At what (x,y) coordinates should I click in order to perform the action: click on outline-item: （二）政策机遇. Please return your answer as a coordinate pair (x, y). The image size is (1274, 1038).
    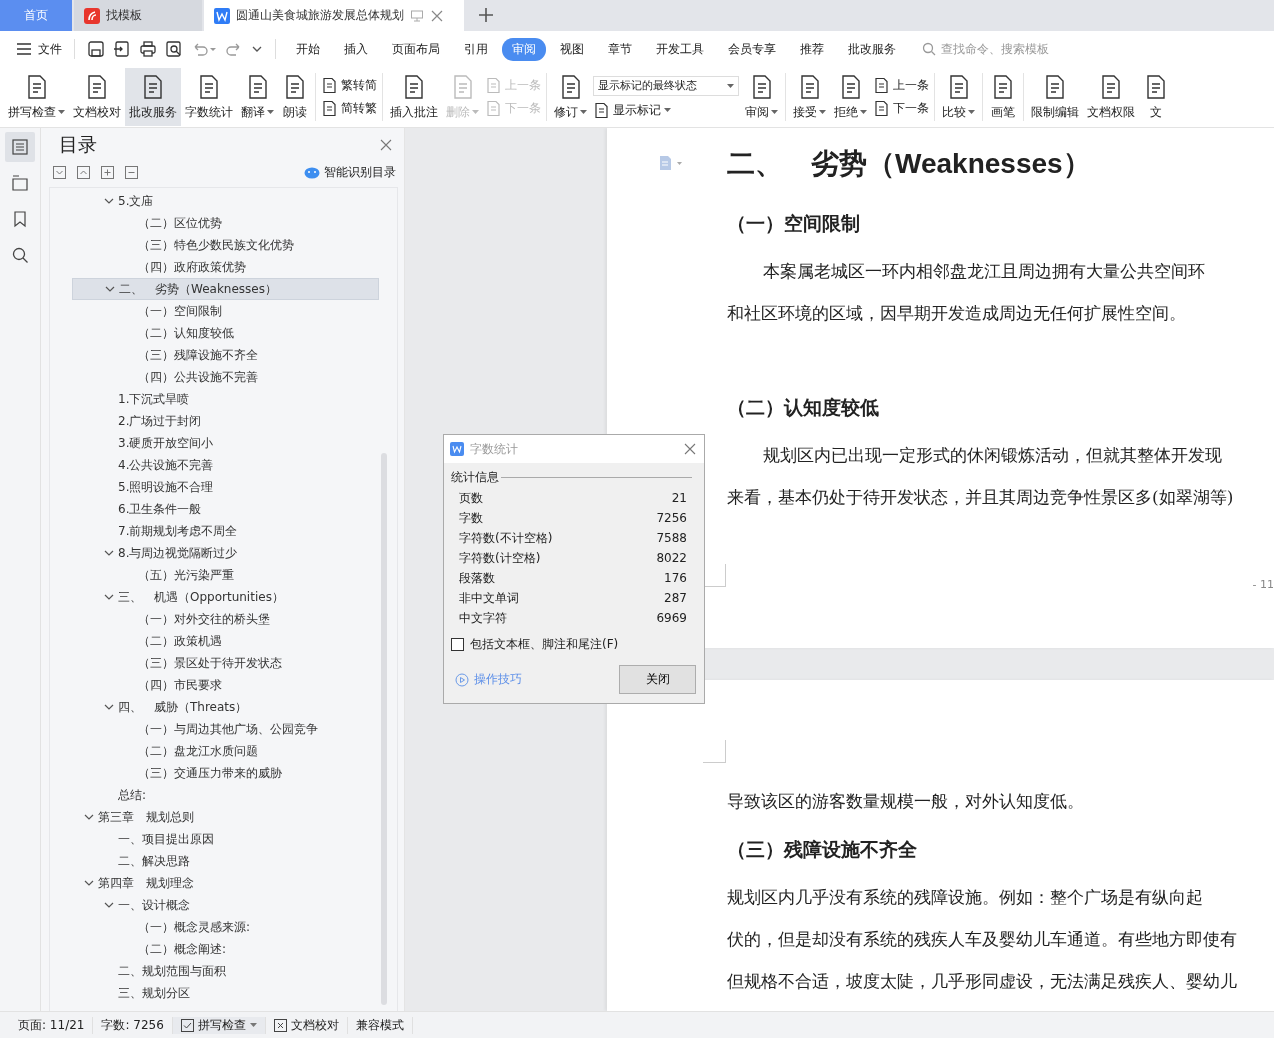
    Looking at the image, I should click on (225, 641).